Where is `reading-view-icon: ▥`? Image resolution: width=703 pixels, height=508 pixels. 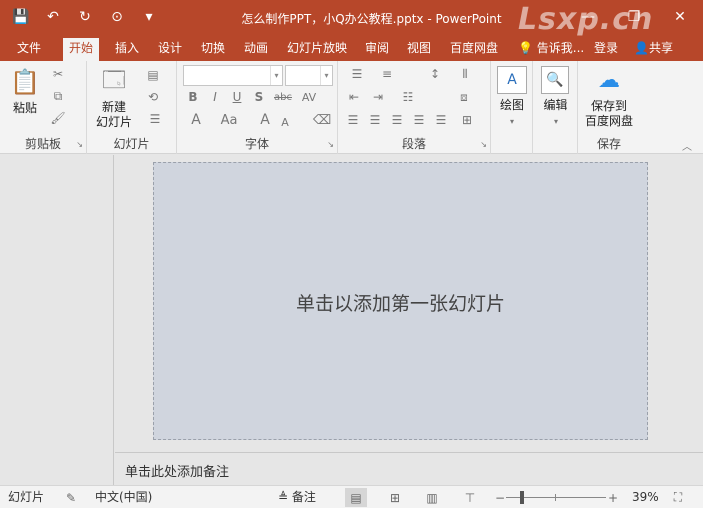 reading-view-icon: ▥ is located at coordinates (432, 497).